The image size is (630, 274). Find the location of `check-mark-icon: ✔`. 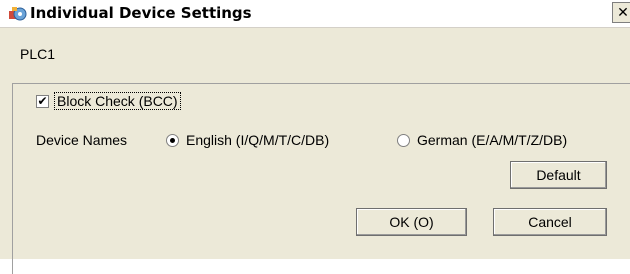

check-mark-icon: ✔ is located at coordinates (42, 101).